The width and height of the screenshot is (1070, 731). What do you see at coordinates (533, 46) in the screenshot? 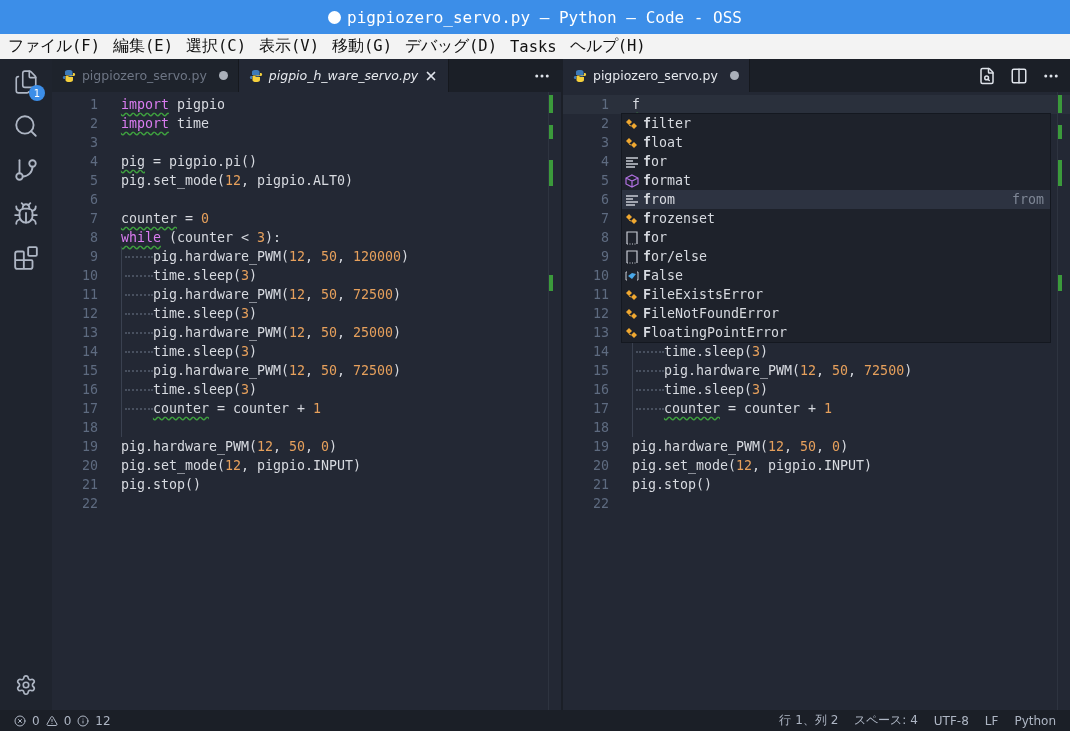
I see `menu-item: Tasks` at bounding box center [533, 46].